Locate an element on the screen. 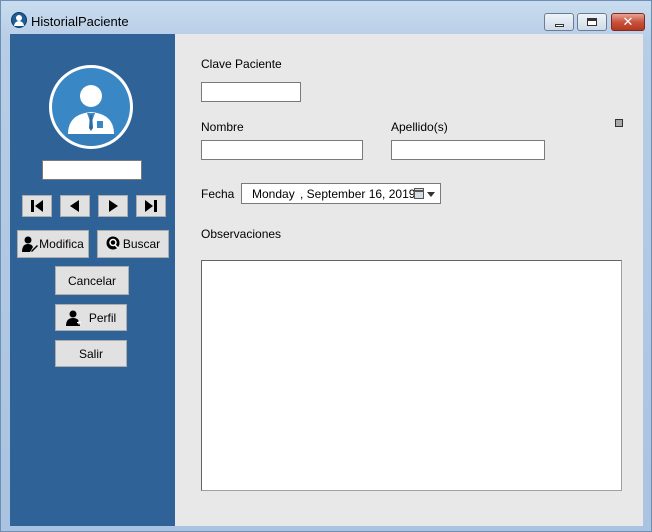 The height and width of the screenshot is (532, 652). first-record-icon is located at coordinates (37, 206).